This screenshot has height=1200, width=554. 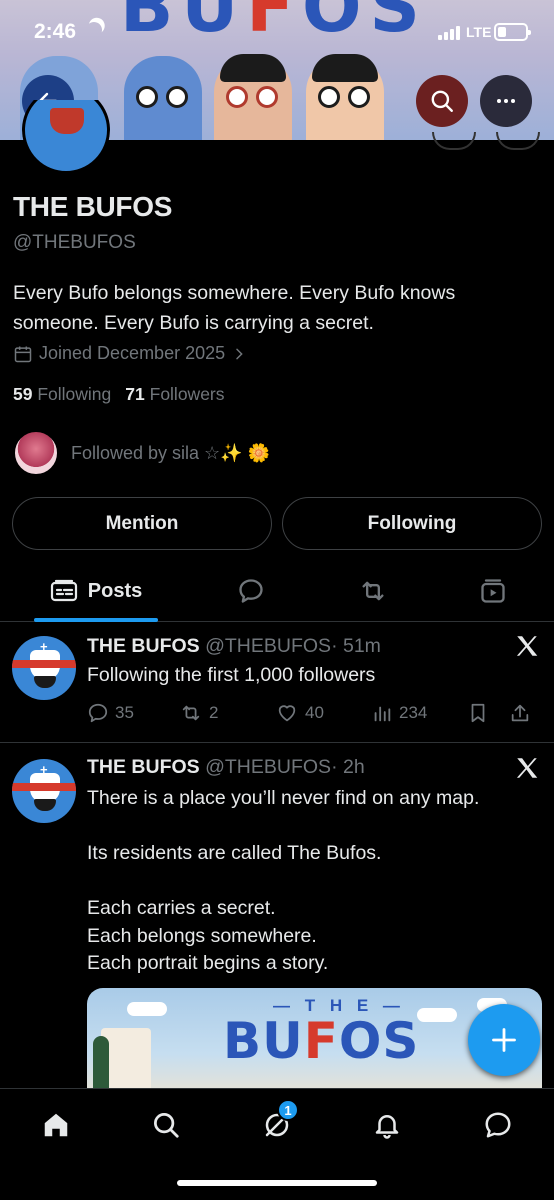 What do you see at coordinates (93, 206) in the screenshot?
I see `profile-name: THE BUFOS` at bounding box center [93, 206].